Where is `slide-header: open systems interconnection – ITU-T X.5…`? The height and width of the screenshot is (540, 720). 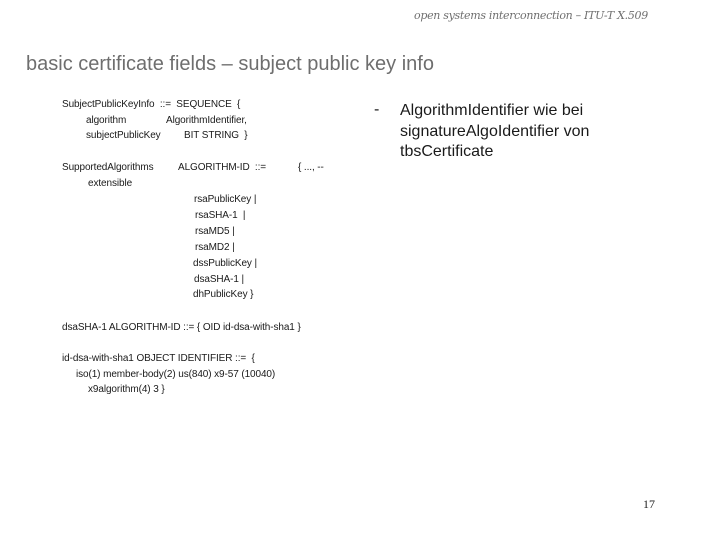 slide-header: open systems interconnection – ITU-T X.5… is located at coordinates (531, 15).